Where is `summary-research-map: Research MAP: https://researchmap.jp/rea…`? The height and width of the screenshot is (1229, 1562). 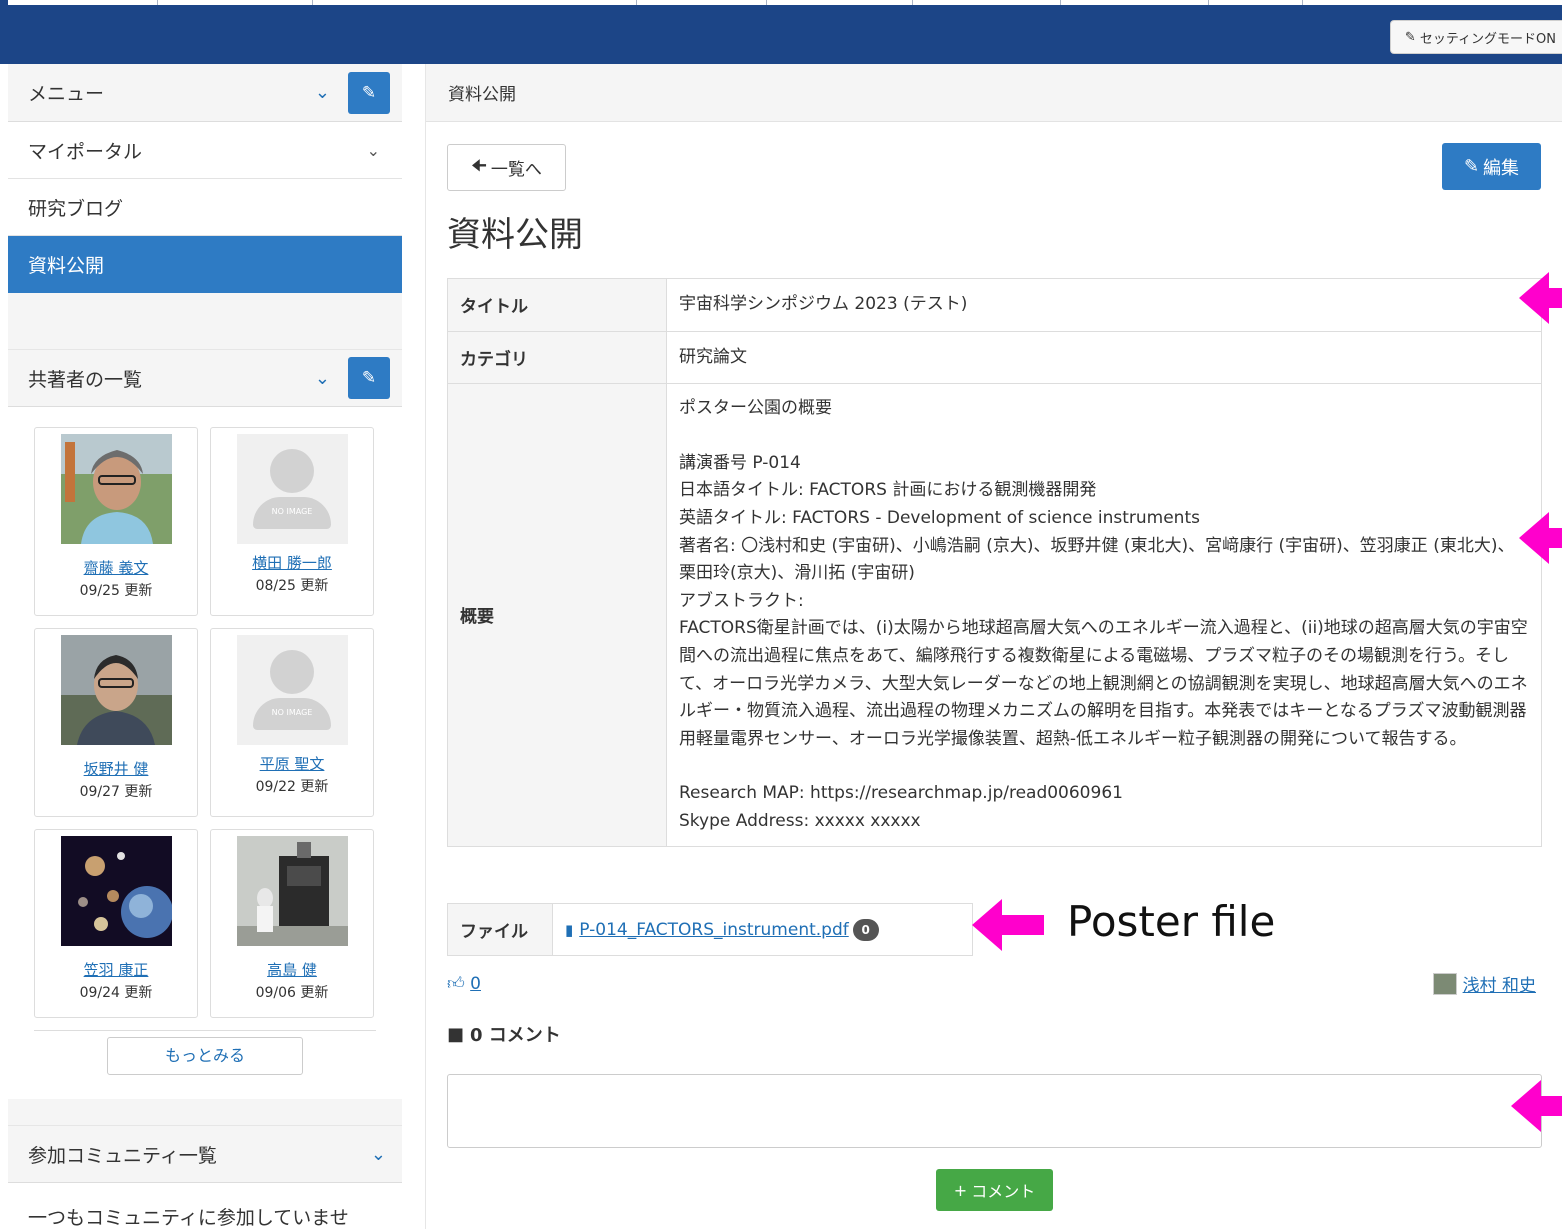 summary-research-map: Research MAP: https://researchmap.jp/rea… is located at coordinates (901, 793).